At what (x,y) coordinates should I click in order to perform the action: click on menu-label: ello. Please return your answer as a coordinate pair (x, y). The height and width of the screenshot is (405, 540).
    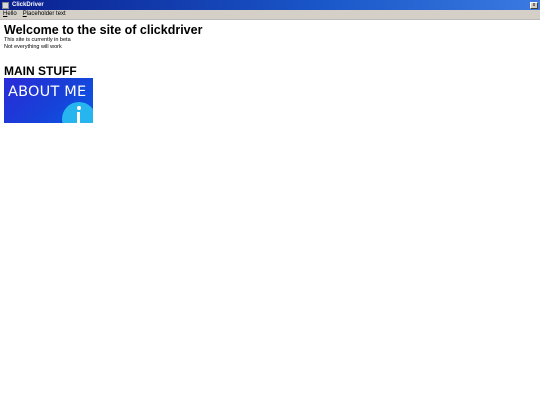
    Looking at the image, I should click on (12, 14).